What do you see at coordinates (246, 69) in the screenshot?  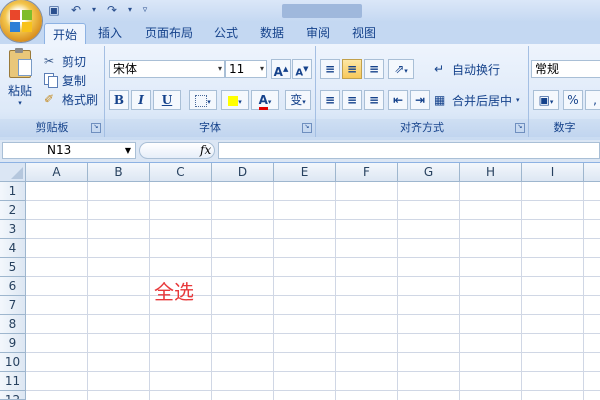 I see `font-size-combo: 11 ▾` at bounding box center [246, 69].